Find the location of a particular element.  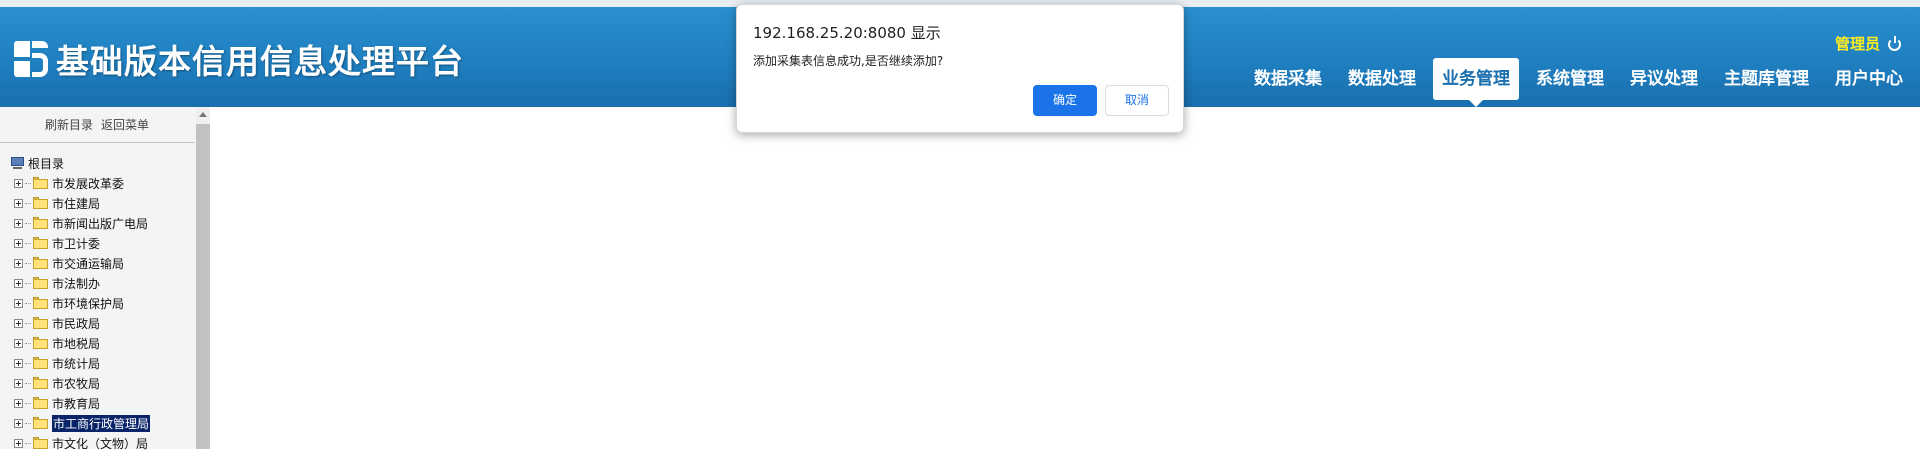

tree-node: 市教育局 is located at coordinates (100, 403).